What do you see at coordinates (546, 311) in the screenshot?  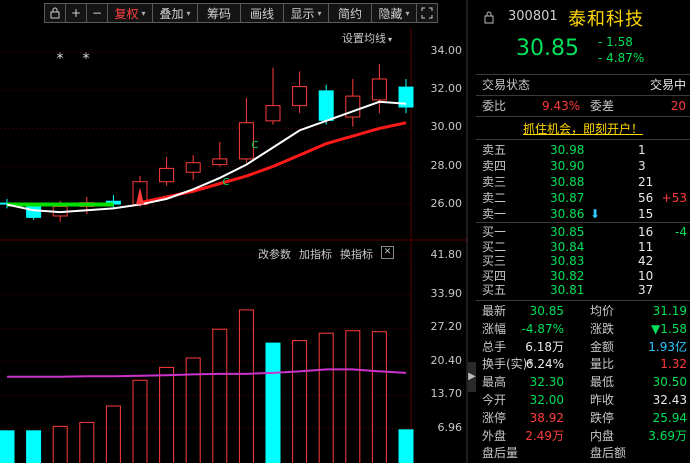 I see `stat-value: 30.85` at bounding box center [546, 311].